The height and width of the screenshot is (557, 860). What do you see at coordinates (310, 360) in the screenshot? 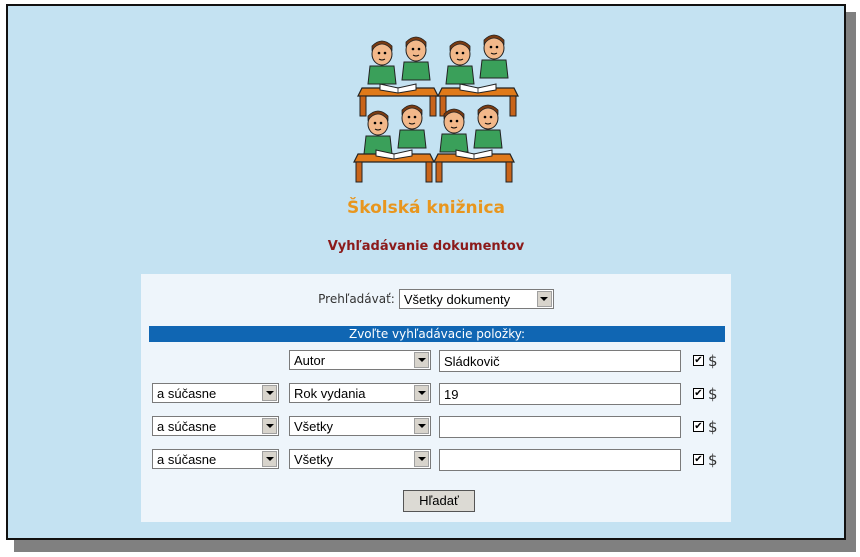
I see `field-select-value: Autor` at bounding box center [310, 360].